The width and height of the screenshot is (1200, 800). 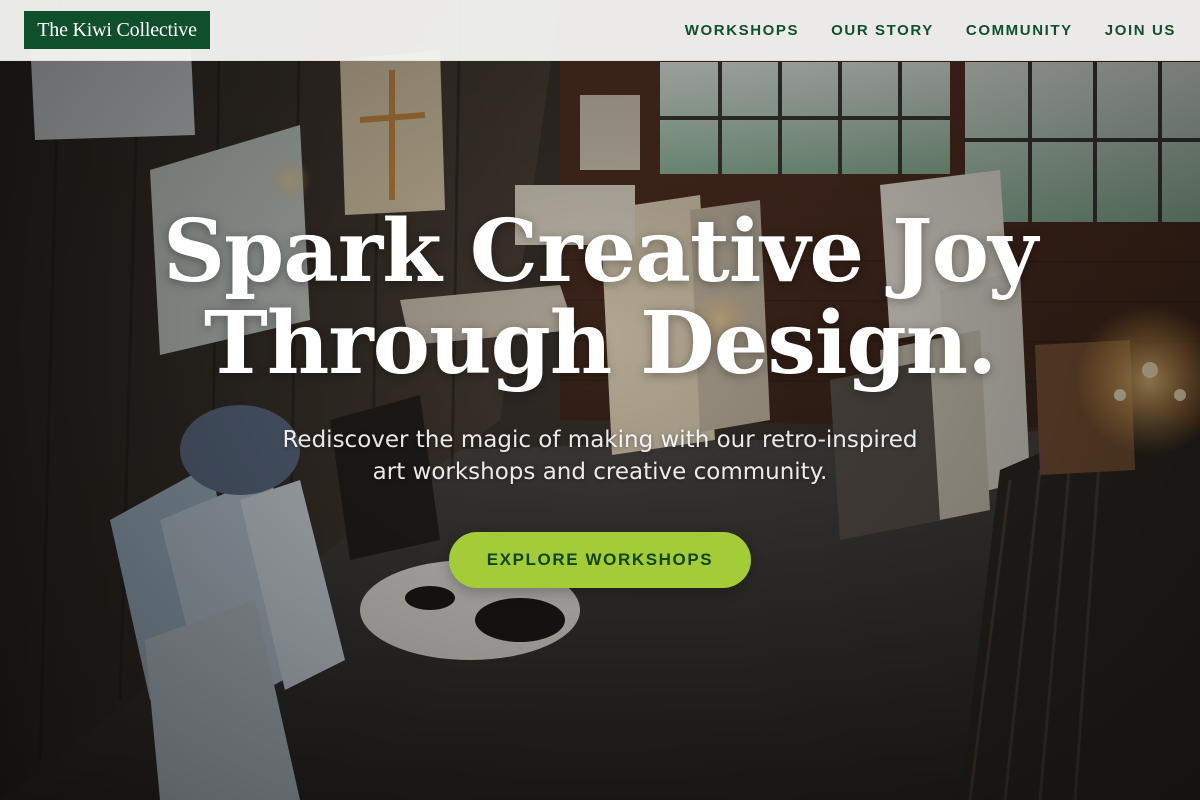 I want to click on hero-title-line-2: Through Design., so click(x=600, y=343).